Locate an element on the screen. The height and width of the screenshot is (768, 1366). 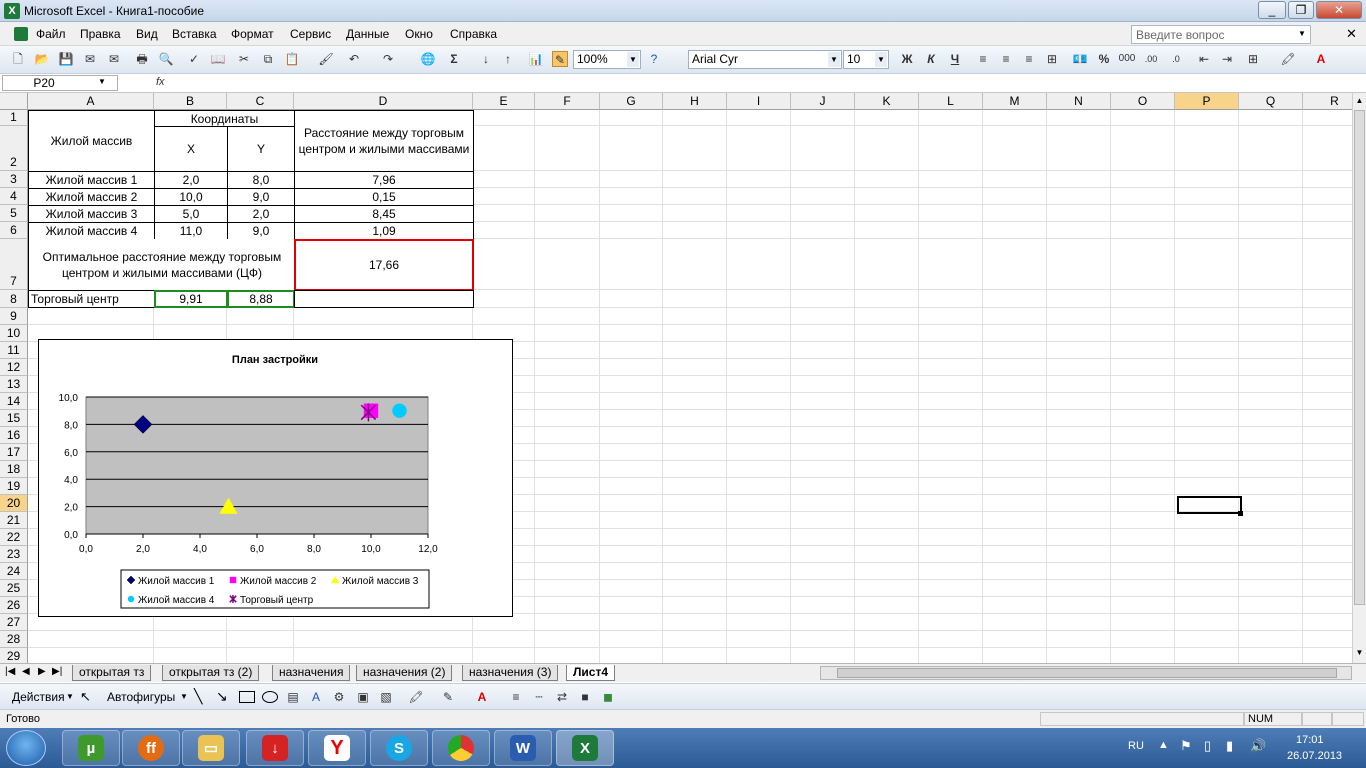
picture-icon: ▧ is located at coordinates (386, 697).